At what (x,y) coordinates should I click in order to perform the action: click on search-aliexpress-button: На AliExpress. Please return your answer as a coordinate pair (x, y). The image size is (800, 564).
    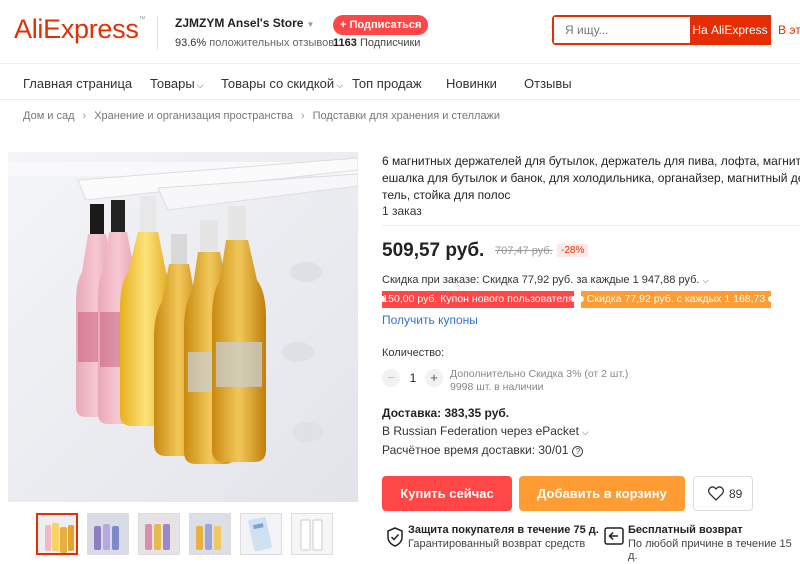
    Looking at the image, I should click on (730, 30).